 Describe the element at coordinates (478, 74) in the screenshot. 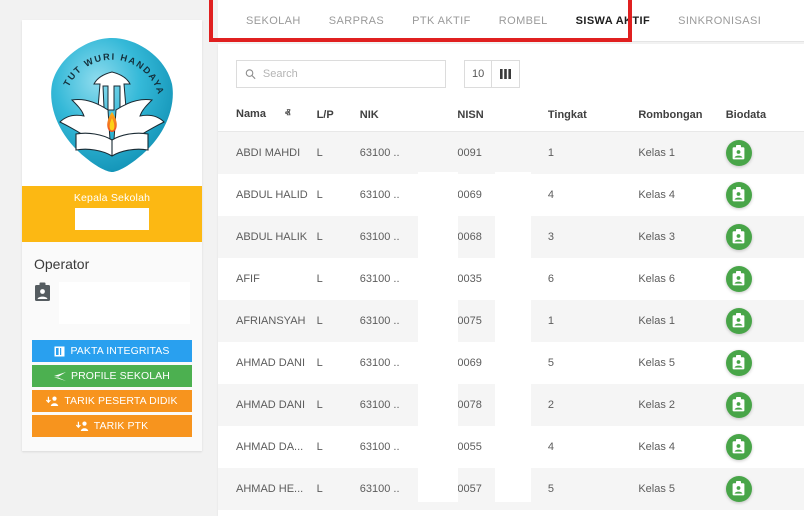

I see `page-size-selector: 10` at that location.